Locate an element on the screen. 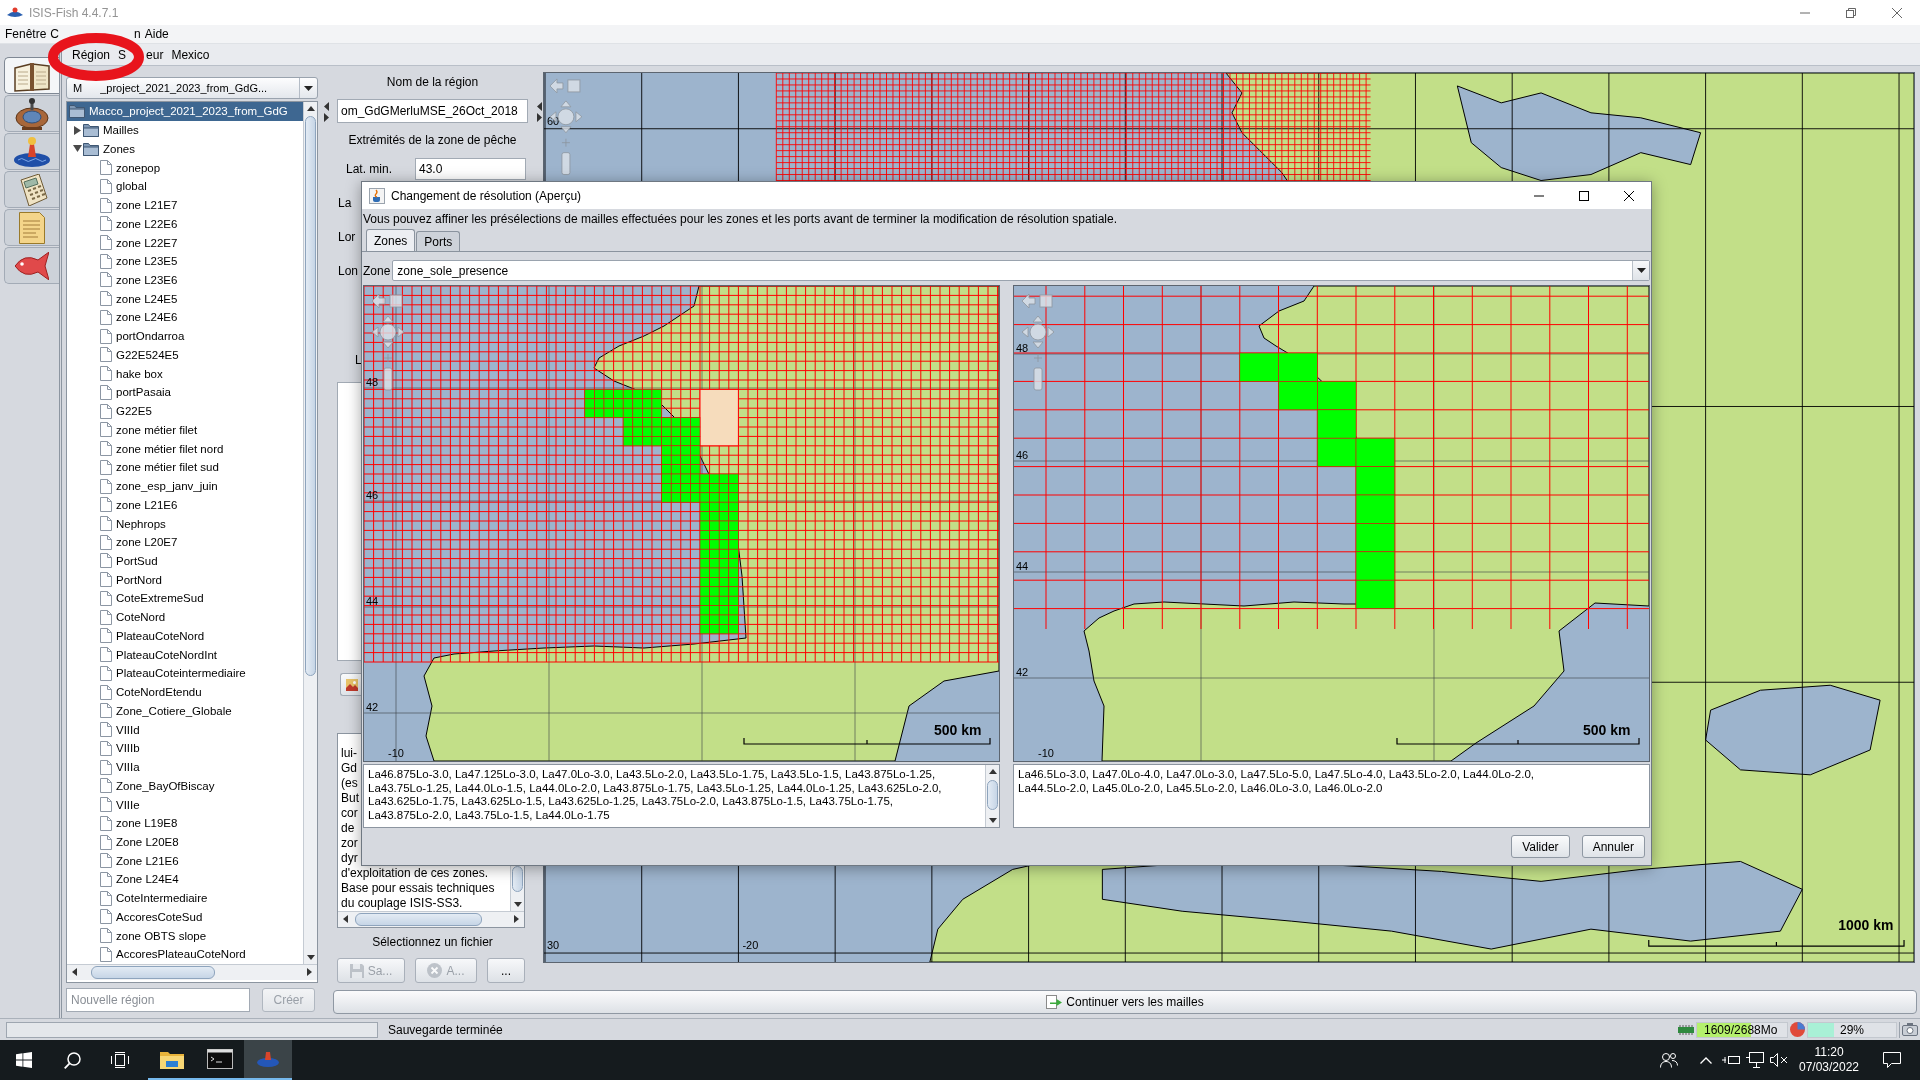 Image resolution: width=1920 pixels, height=1080 pixels. tree-item: Zone L24E4 is located at coordinates (185, 879).